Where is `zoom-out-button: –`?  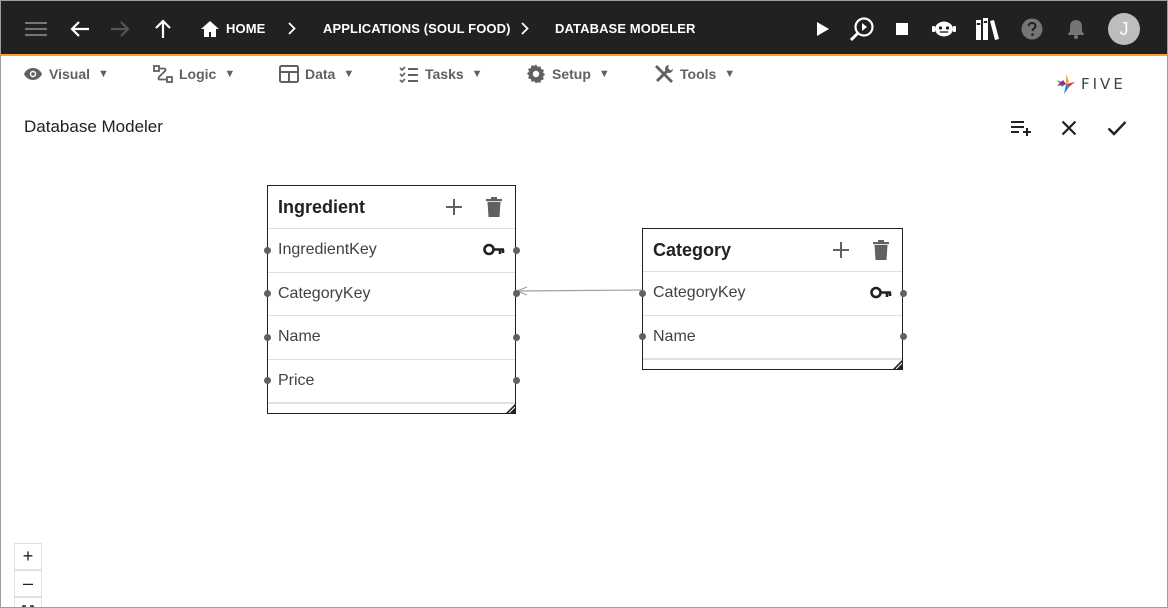
zoom-out-button: – is located at coordinates (28, 583).